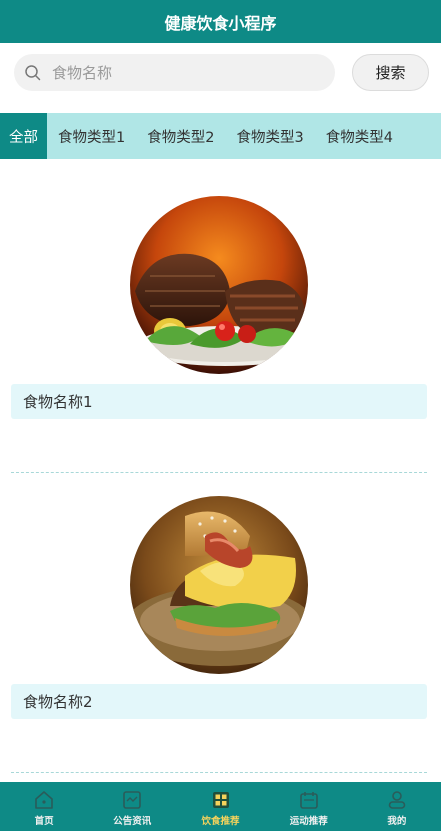  I want to click on tab-food-type-4: 食物类型4, so click(359, 136).